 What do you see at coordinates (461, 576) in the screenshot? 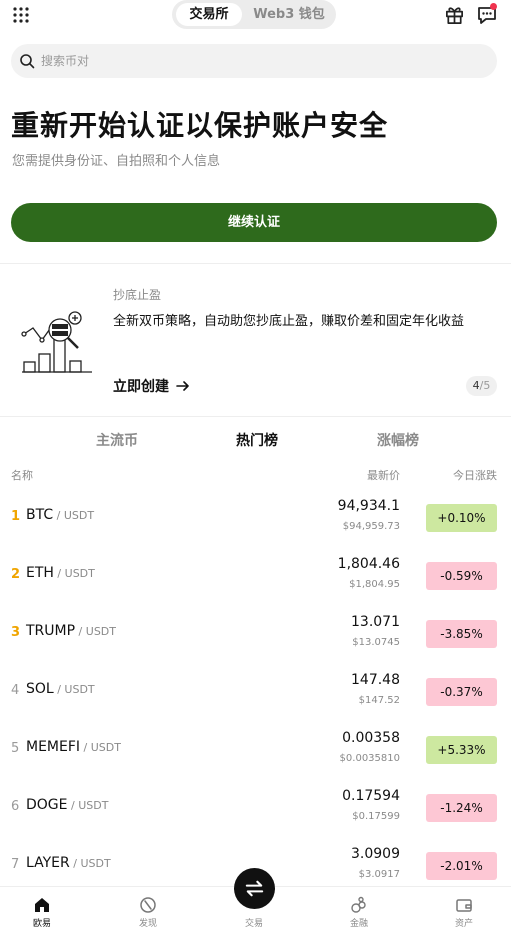
I see `change-badge: -0.59%` at bounding box center [461, 576].